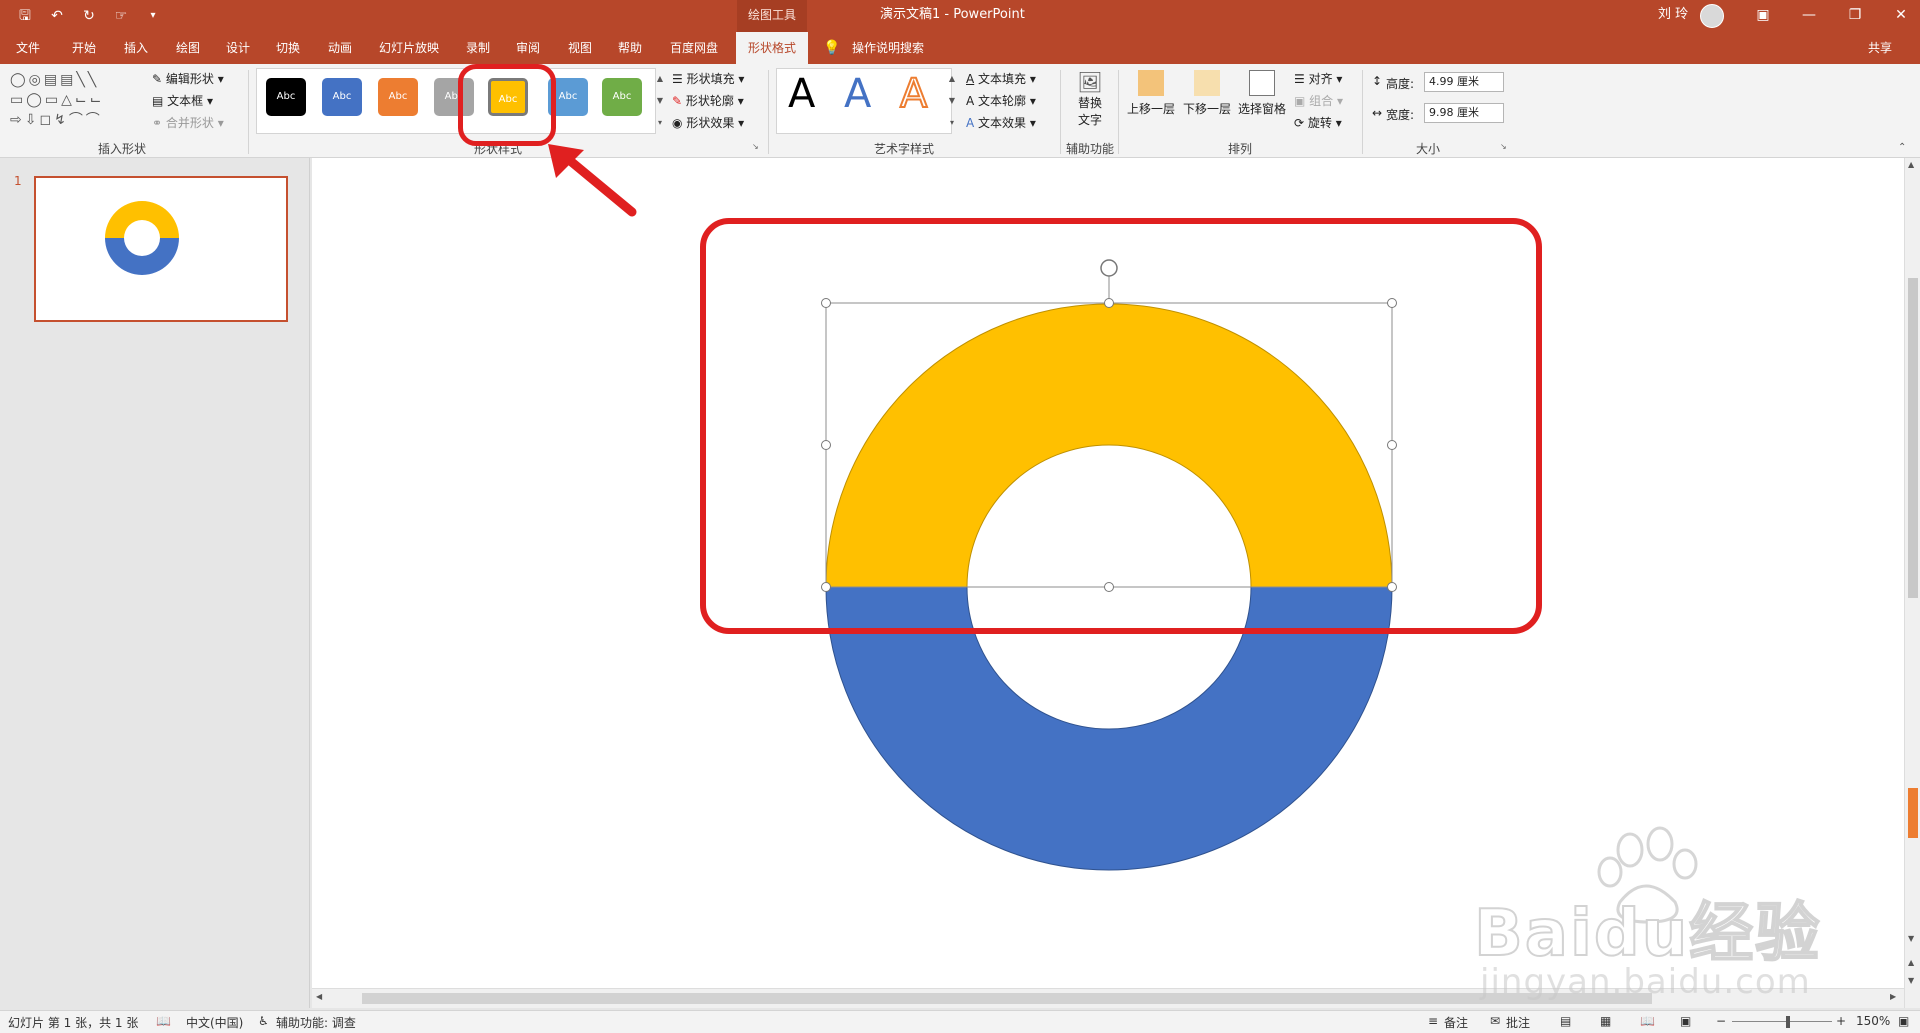  I want to click on shape-row-1: ◯◎▤▤╲╲, so click(55, 80).